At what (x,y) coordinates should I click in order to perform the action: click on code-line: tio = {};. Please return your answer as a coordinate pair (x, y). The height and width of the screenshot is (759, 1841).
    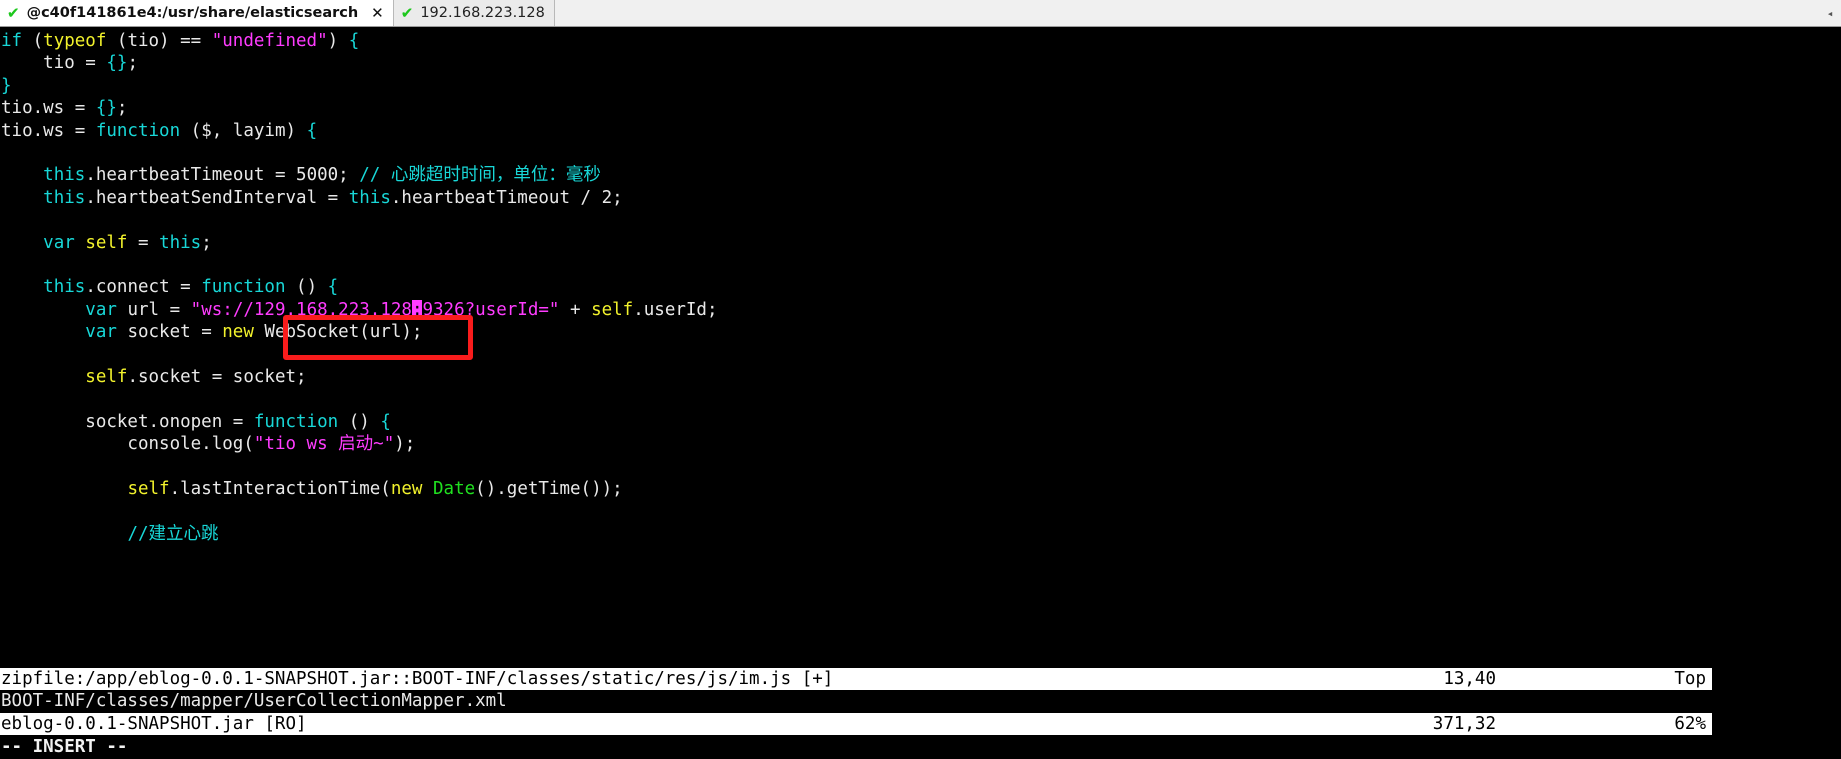
    Looking at the image, I should click on (920, 63).